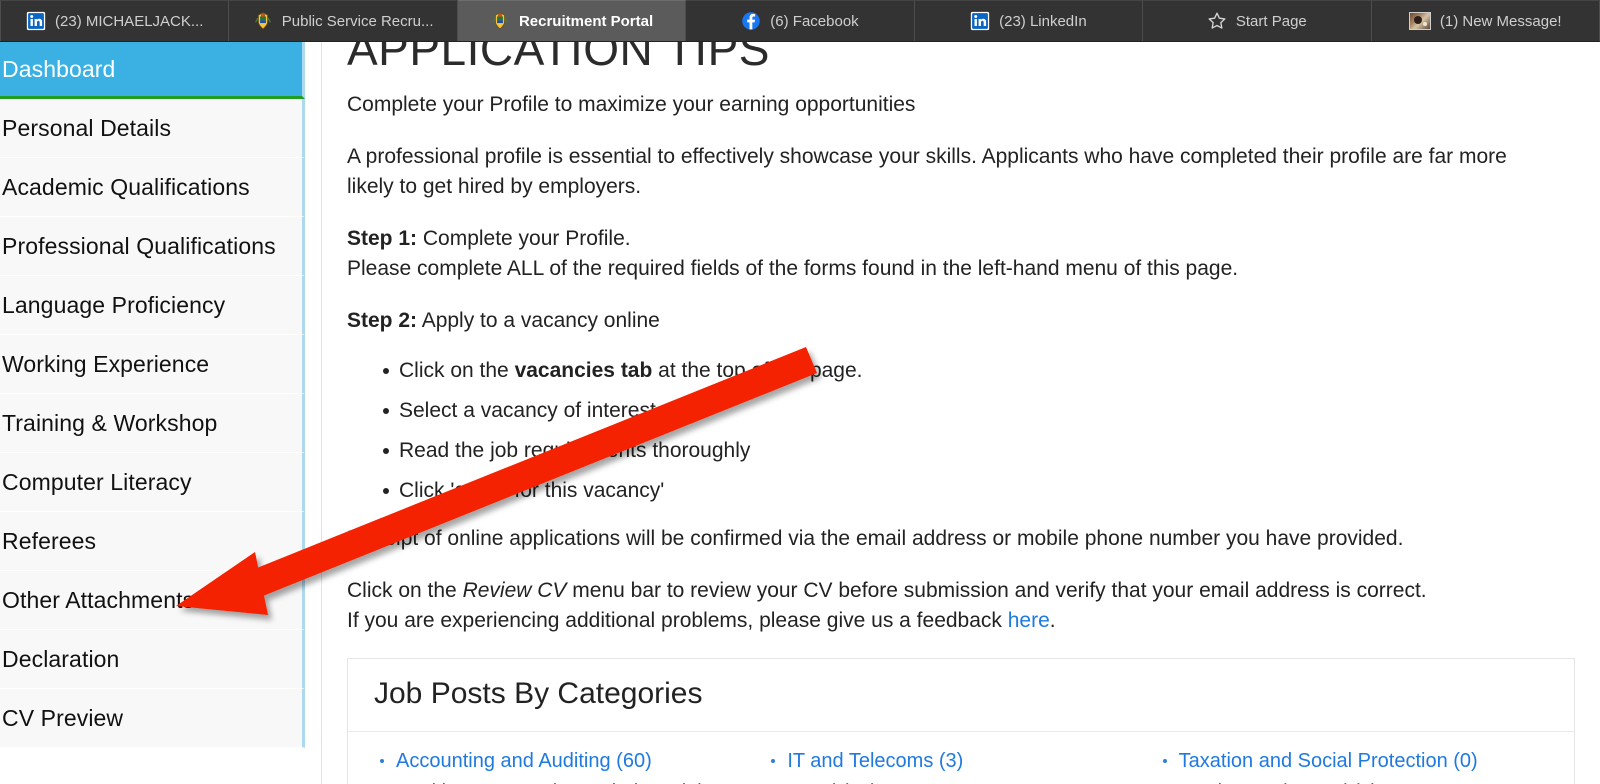 This screenshot has width=1600, height=784. I want to click on sidebar-item-label: Working Experience, so click(106, 363).